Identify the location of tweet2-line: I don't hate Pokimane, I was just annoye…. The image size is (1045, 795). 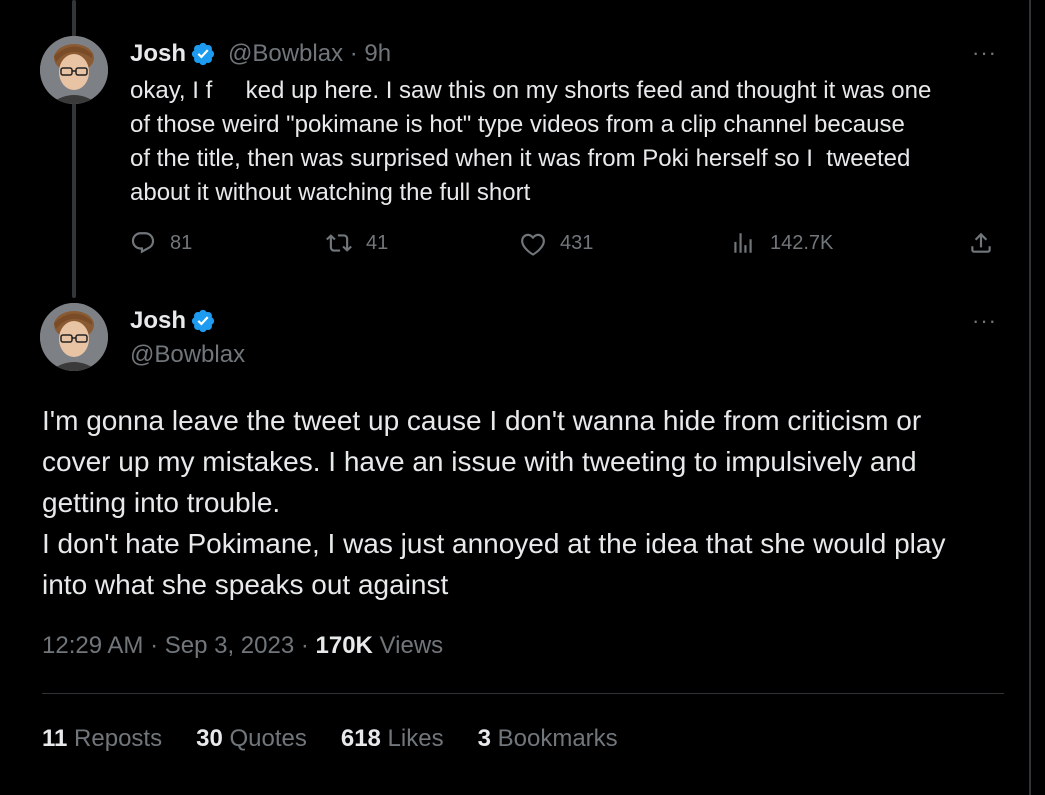
(494, 543).